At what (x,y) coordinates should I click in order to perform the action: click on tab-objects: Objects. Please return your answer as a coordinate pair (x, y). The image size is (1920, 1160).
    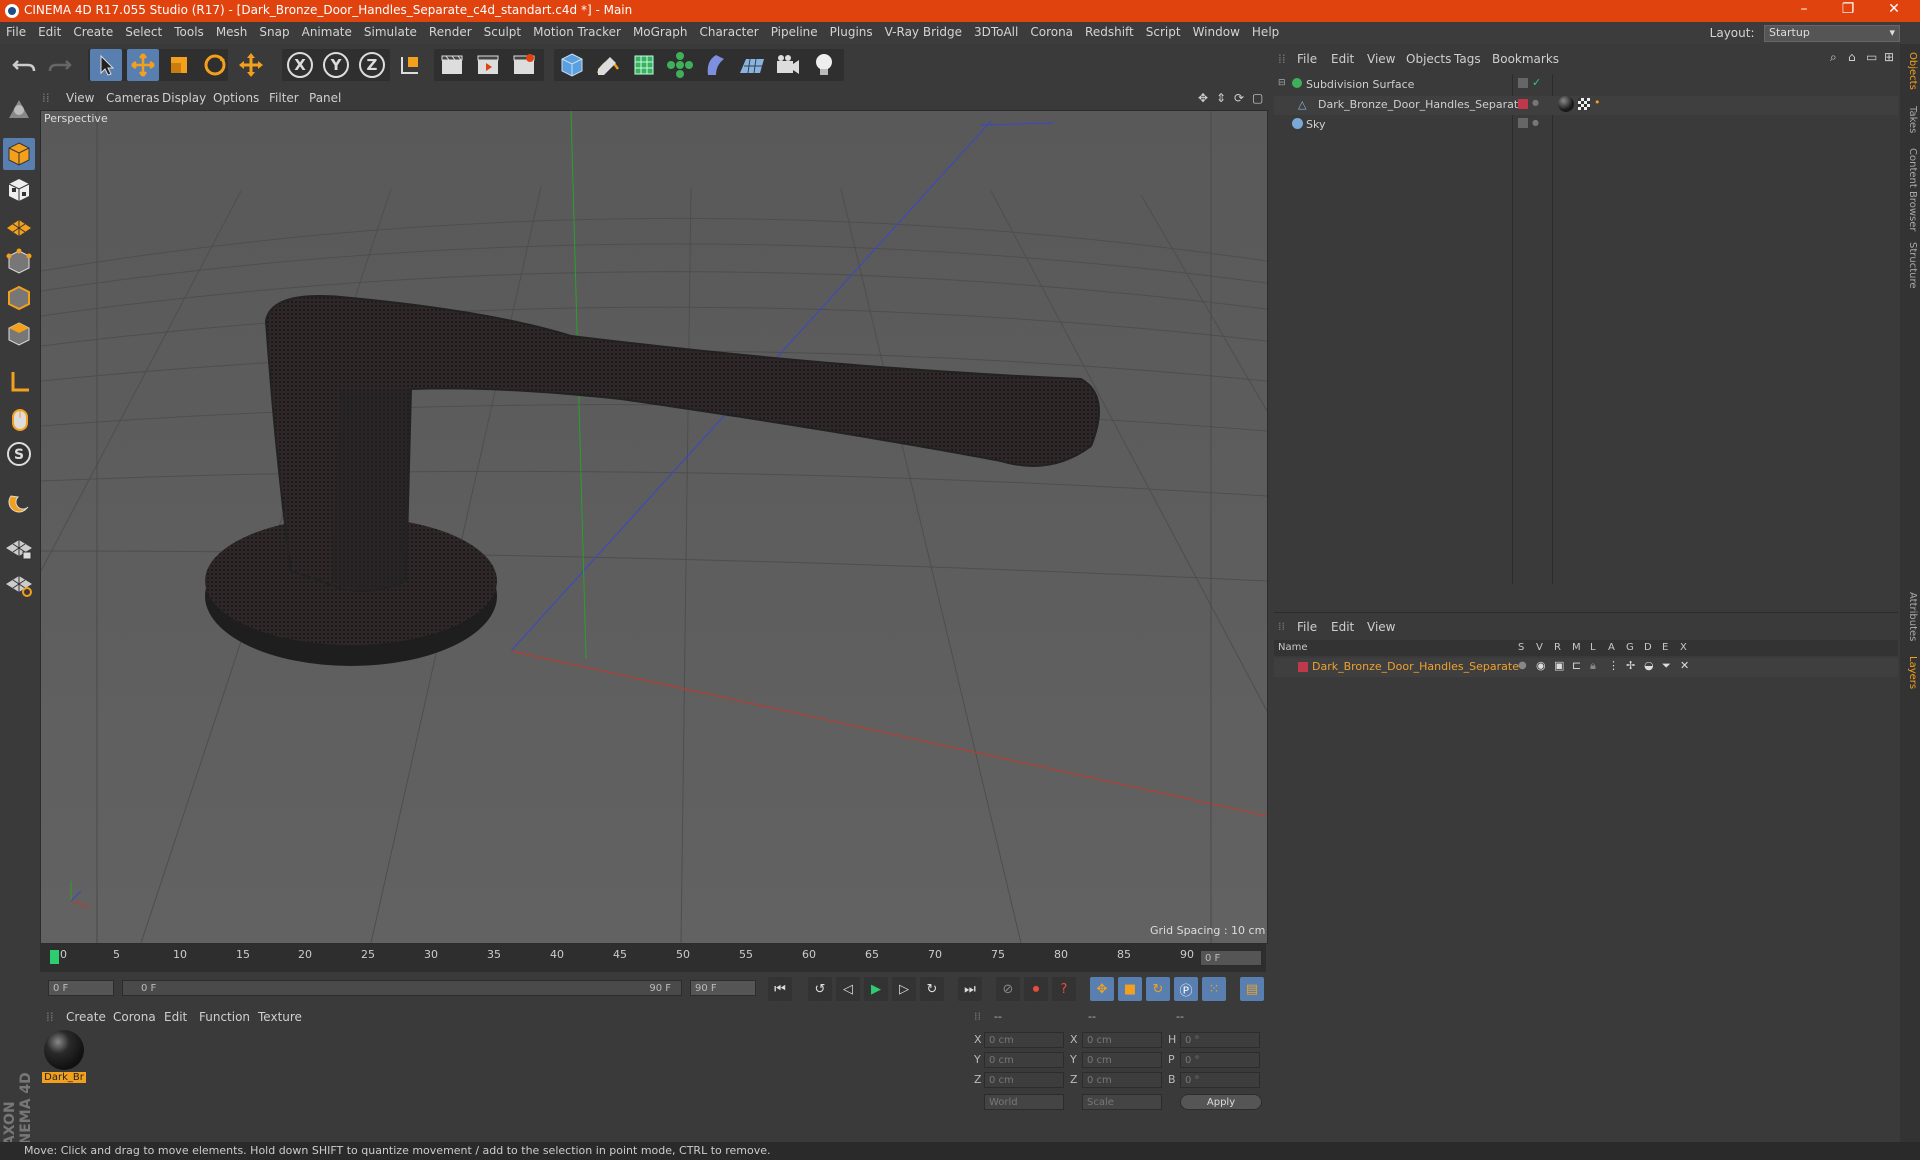
    Looking at the image, I should click on (1910, 71).